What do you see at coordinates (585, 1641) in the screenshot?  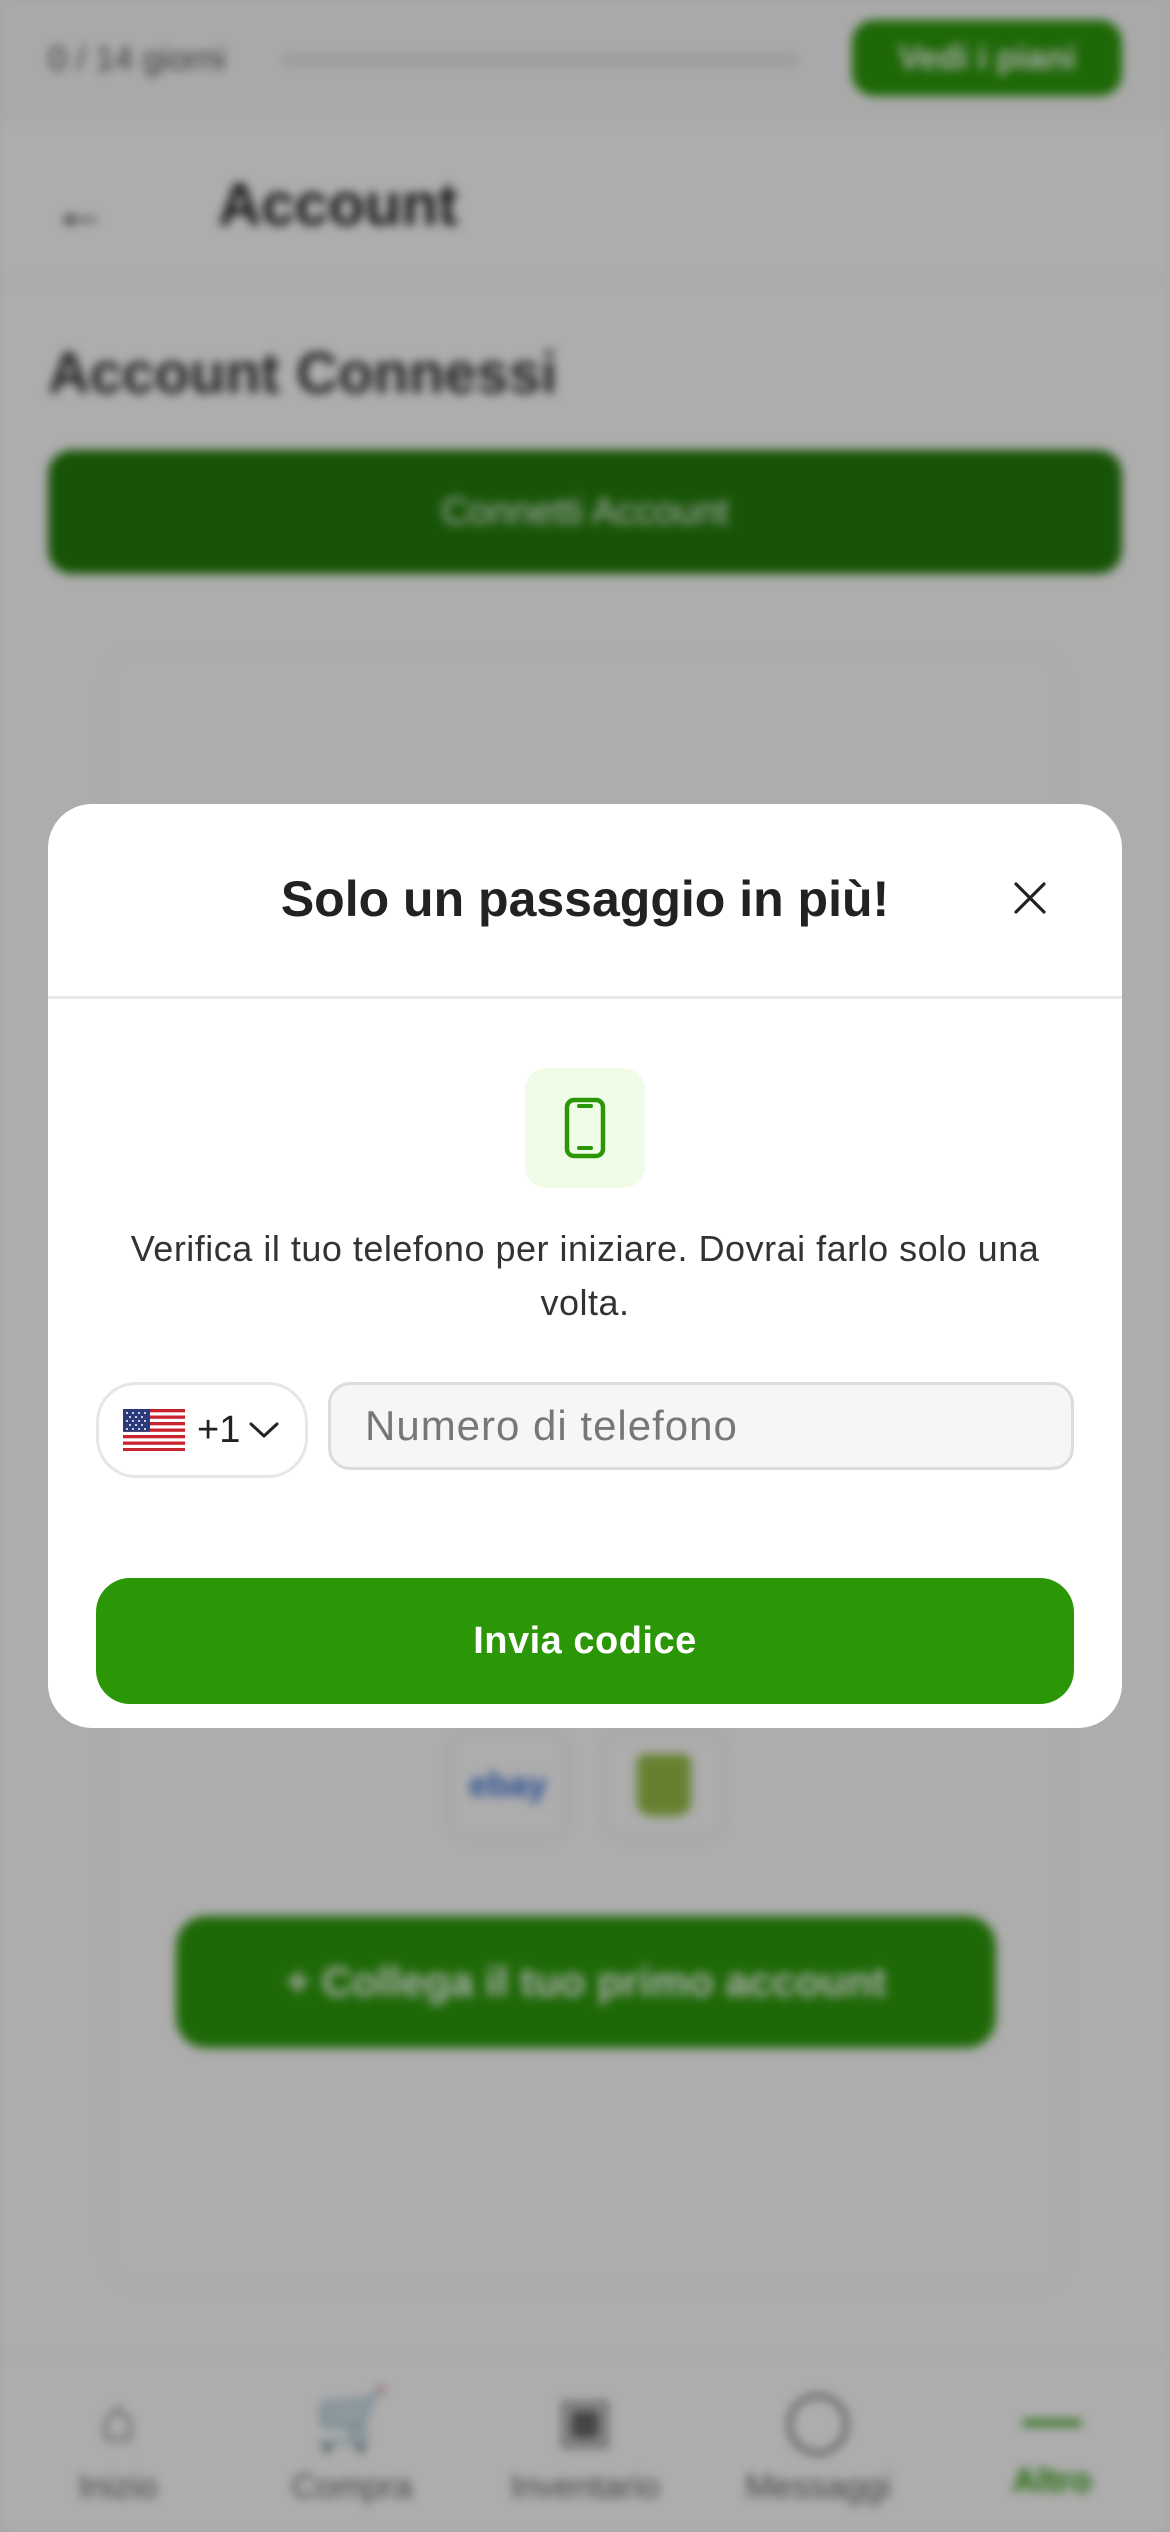 I see `send-code-button: Invia codice` at bounding box center [585, 1641].